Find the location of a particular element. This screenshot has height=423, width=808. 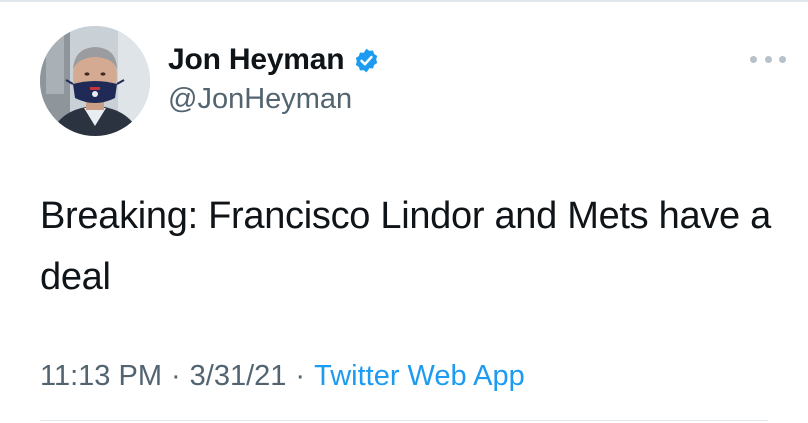

author-name-row: Jon Heyman is located at coordinates (274, 60).